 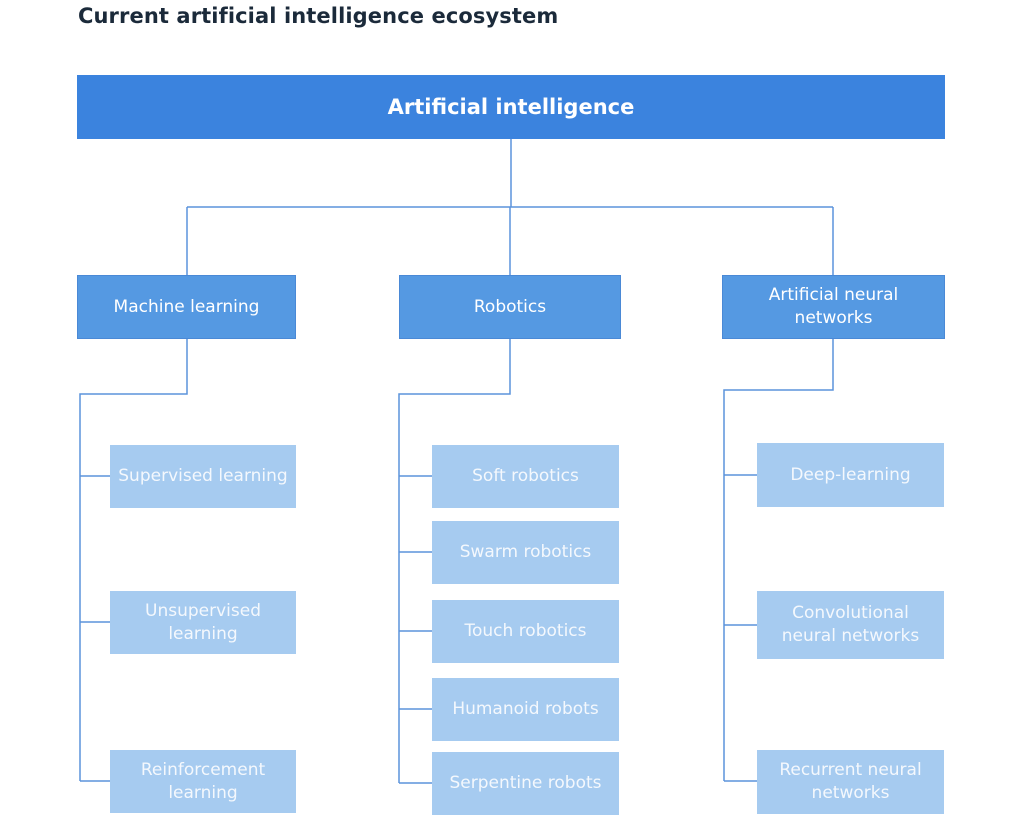 I want to click on node-soft-robotics: Soft robotics, so click(x=525, y=476).